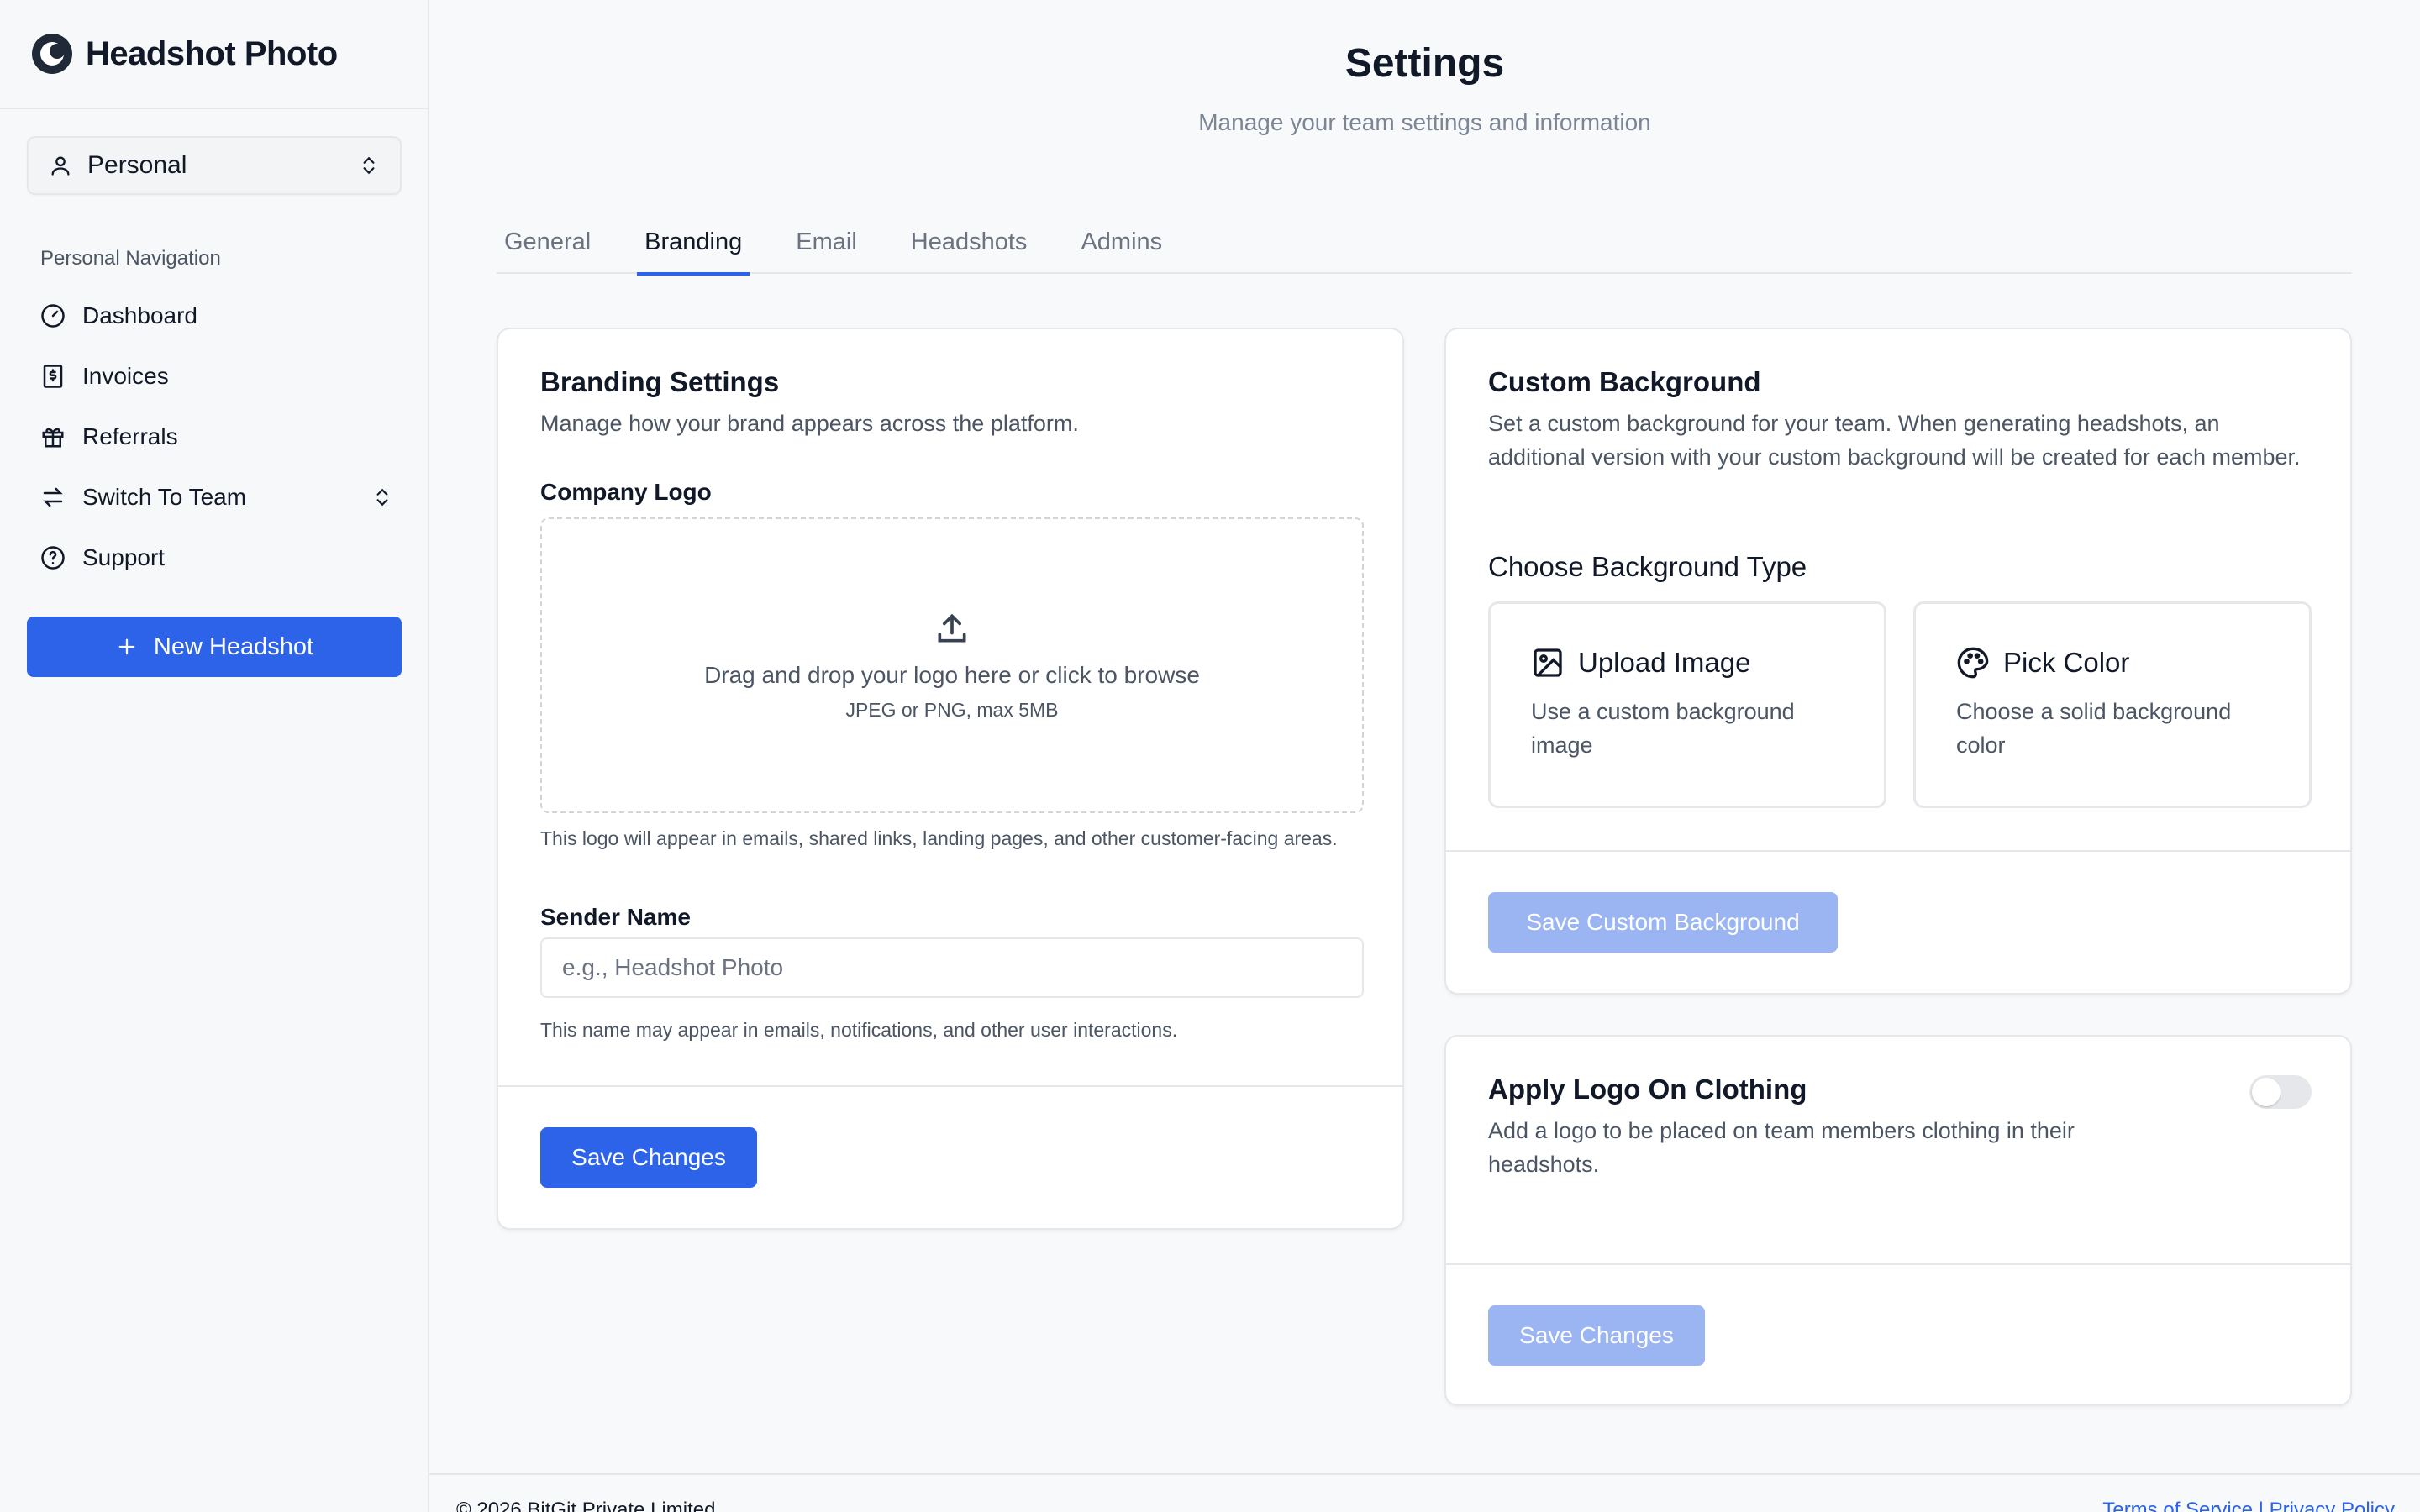  What do you see at coordinates (1121, 242) in the screenshot?
I see `tab-admins: Admins` at bounding box center [1121, 242].